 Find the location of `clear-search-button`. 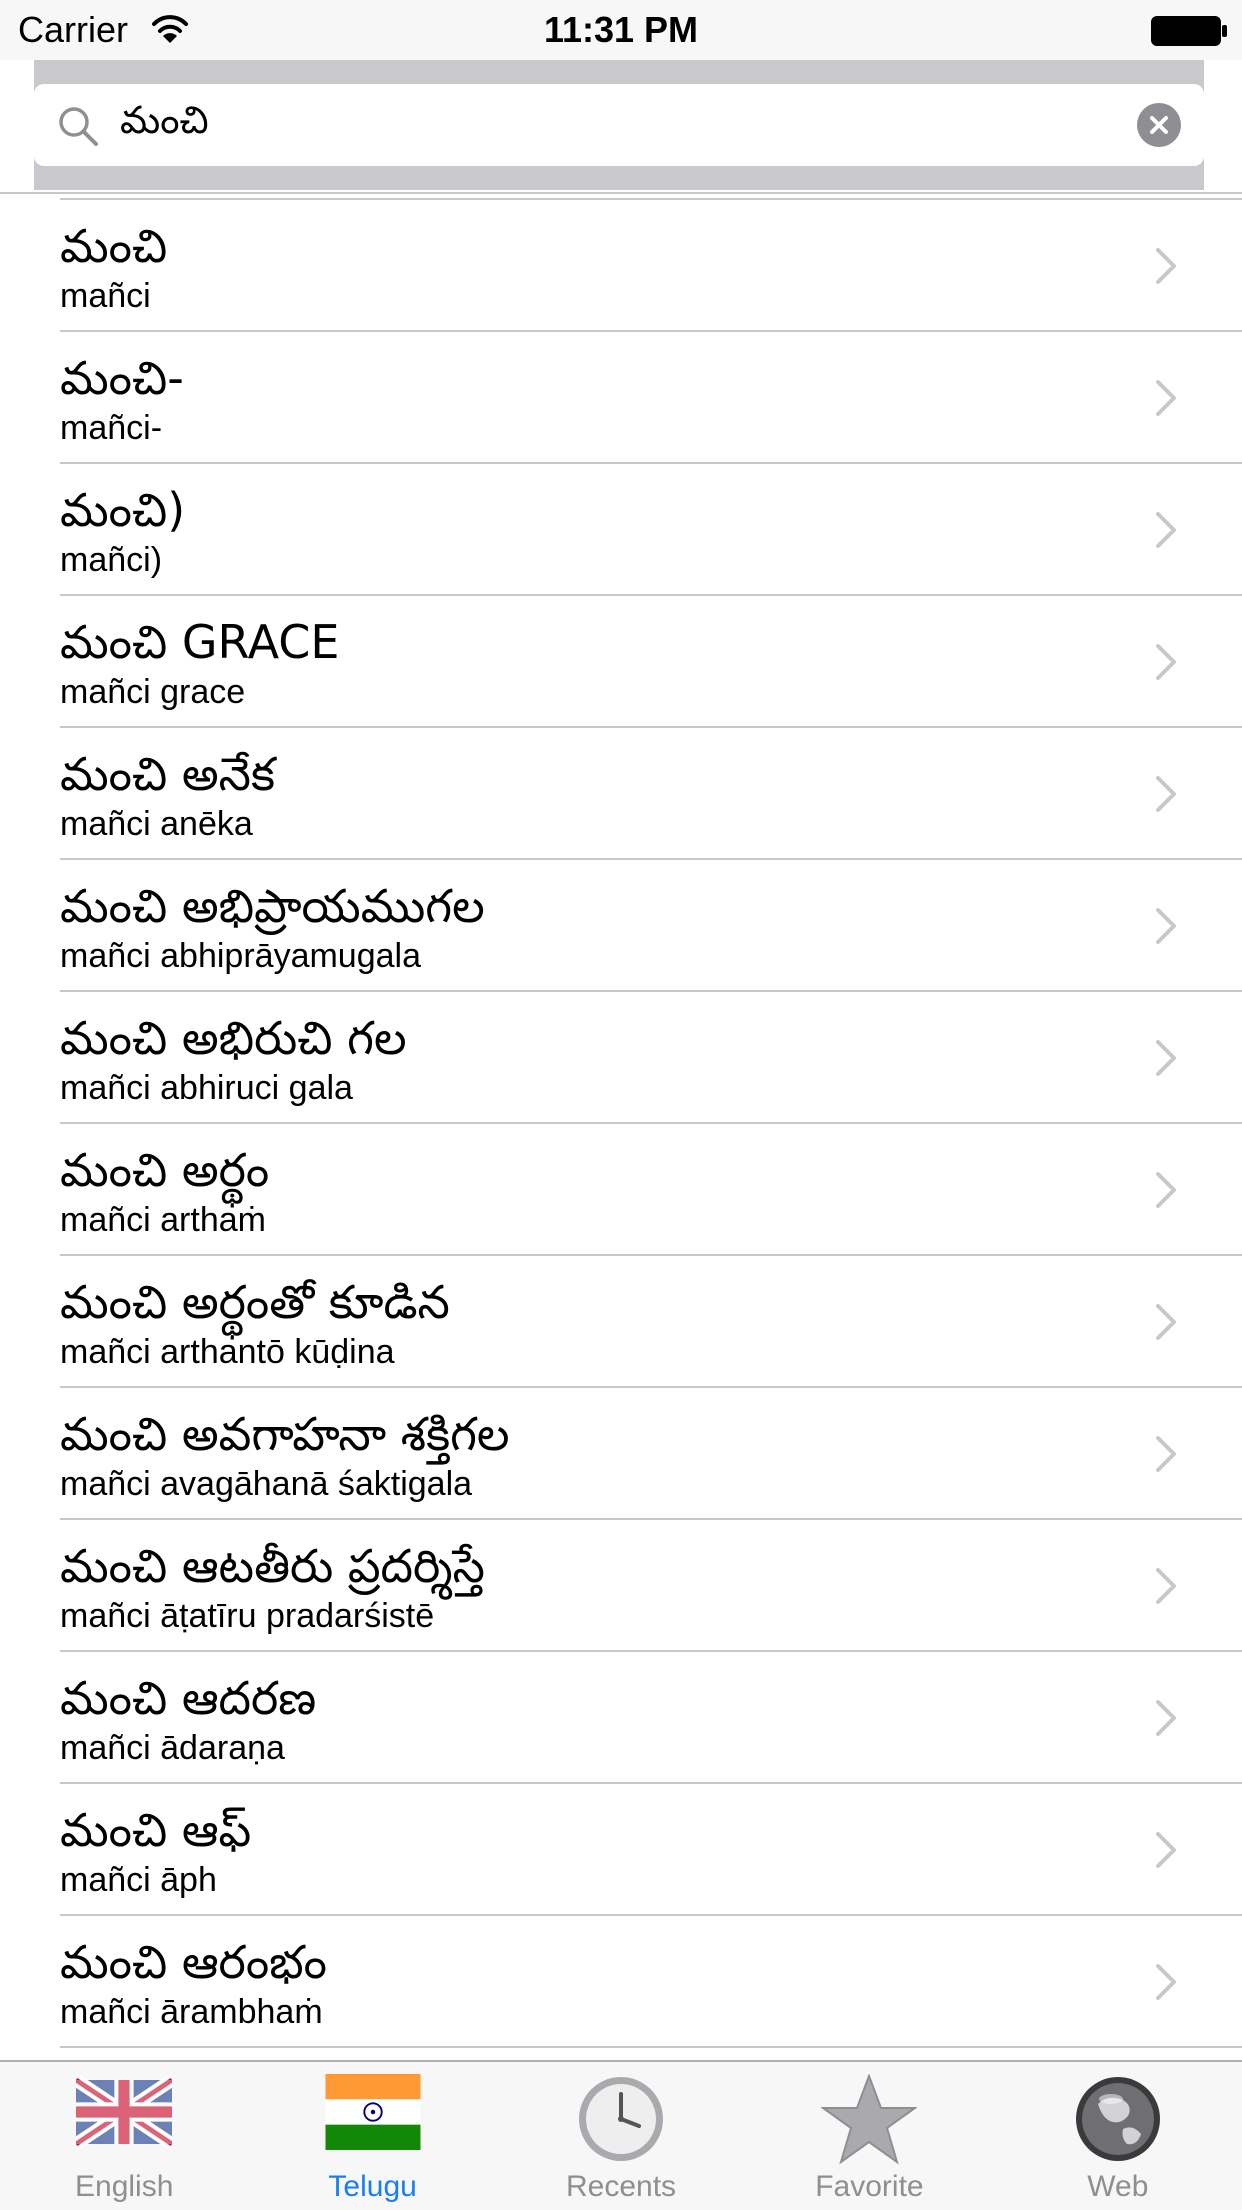

clear-search-button is located at coordinates (1159, 125).